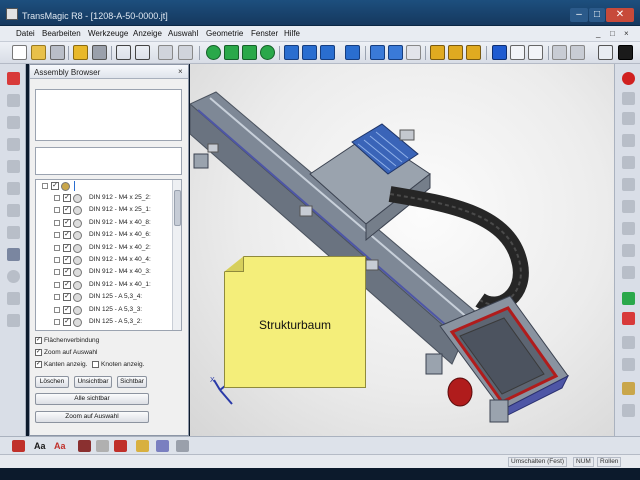  I want to click on menu-fenster: Fenster, so click(264, 33).